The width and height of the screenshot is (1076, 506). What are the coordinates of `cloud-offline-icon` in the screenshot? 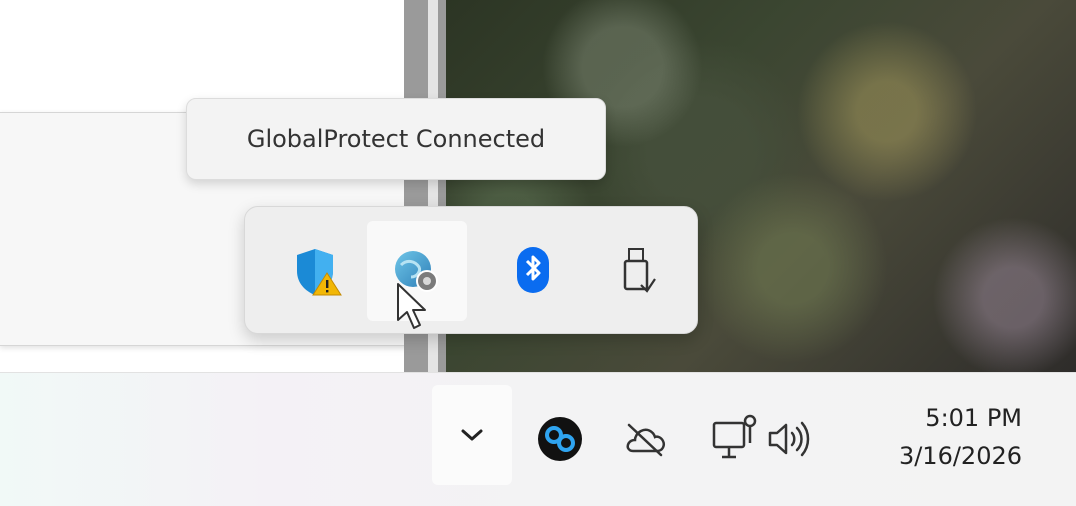 It's located at (645, 440).